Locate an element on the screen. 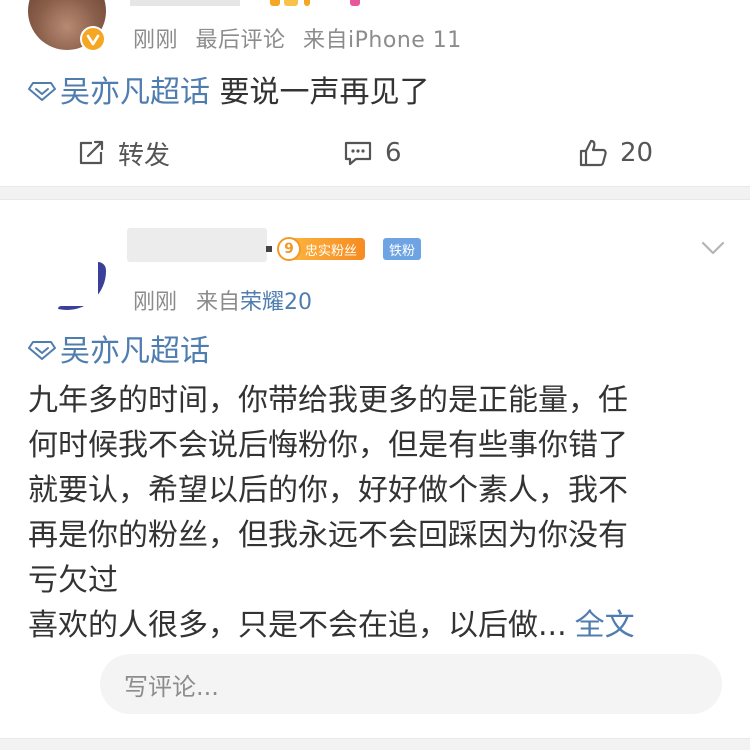 The width and height of the screenshot is (750, 750). post-body: 要说一声再见了 is located at coordinates (324, 92).